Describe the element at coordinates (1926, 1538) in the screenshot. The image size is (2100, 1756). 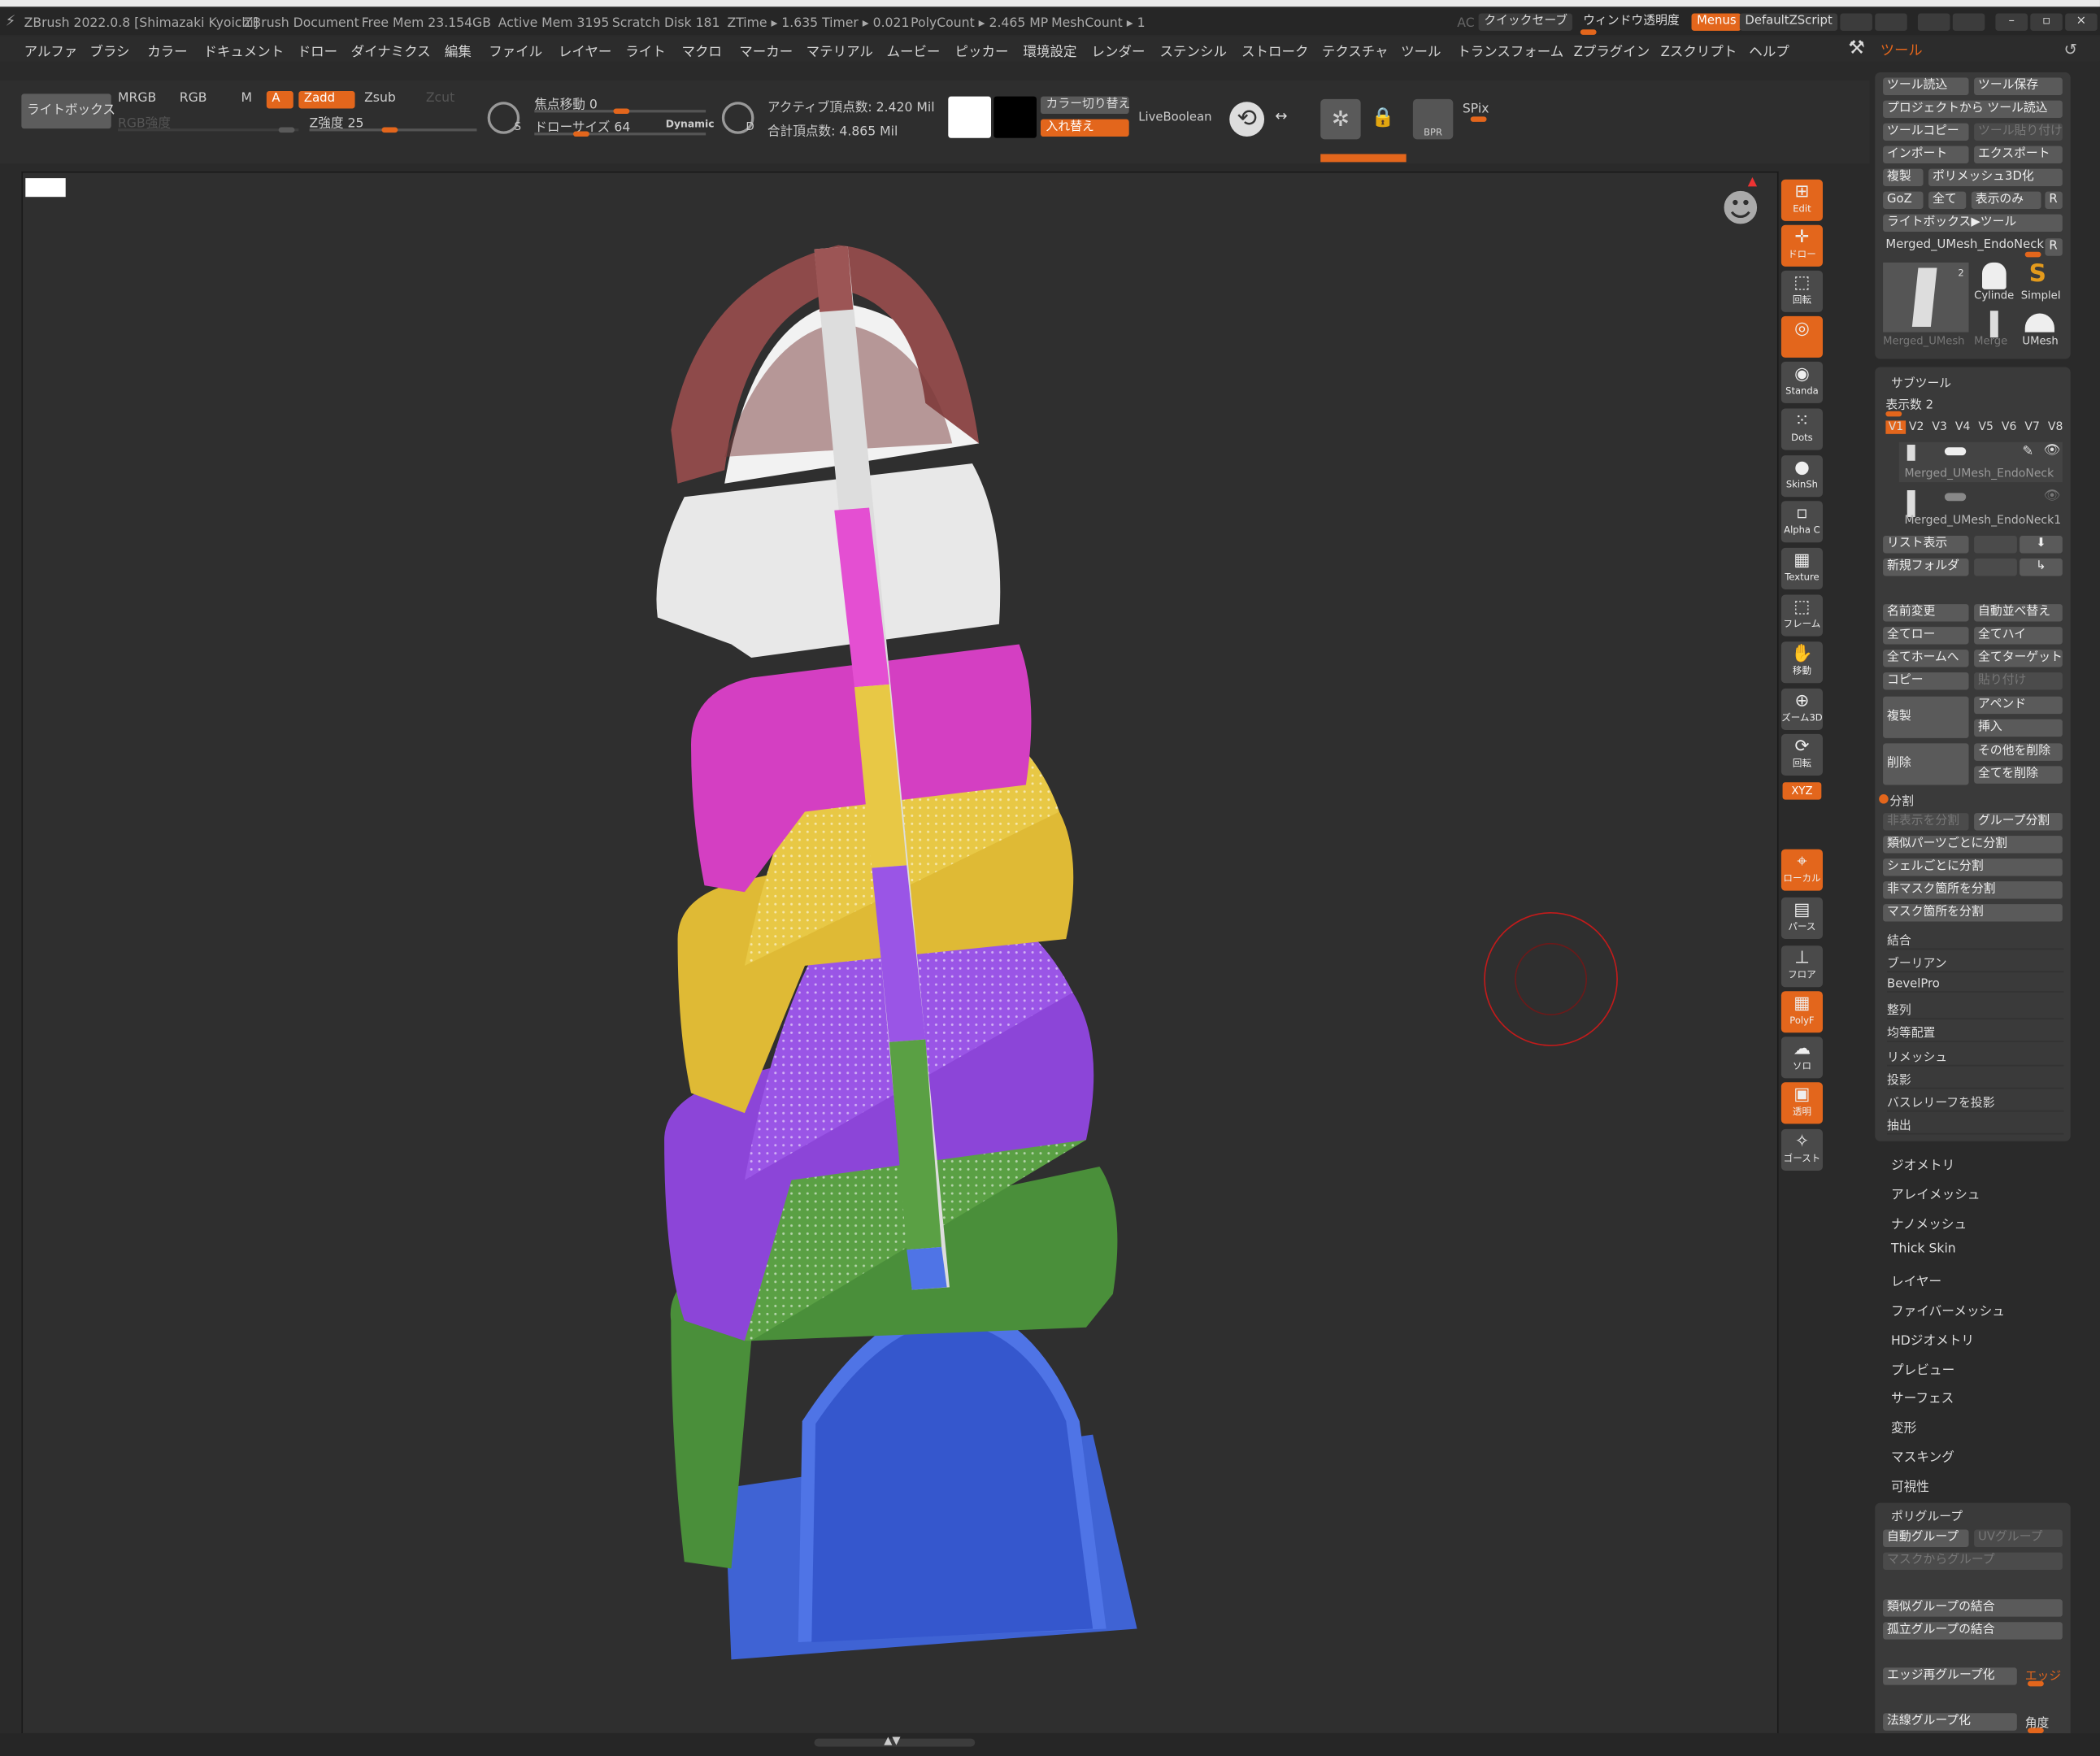
I see `auto-group-button: 自動グループ` at that location.